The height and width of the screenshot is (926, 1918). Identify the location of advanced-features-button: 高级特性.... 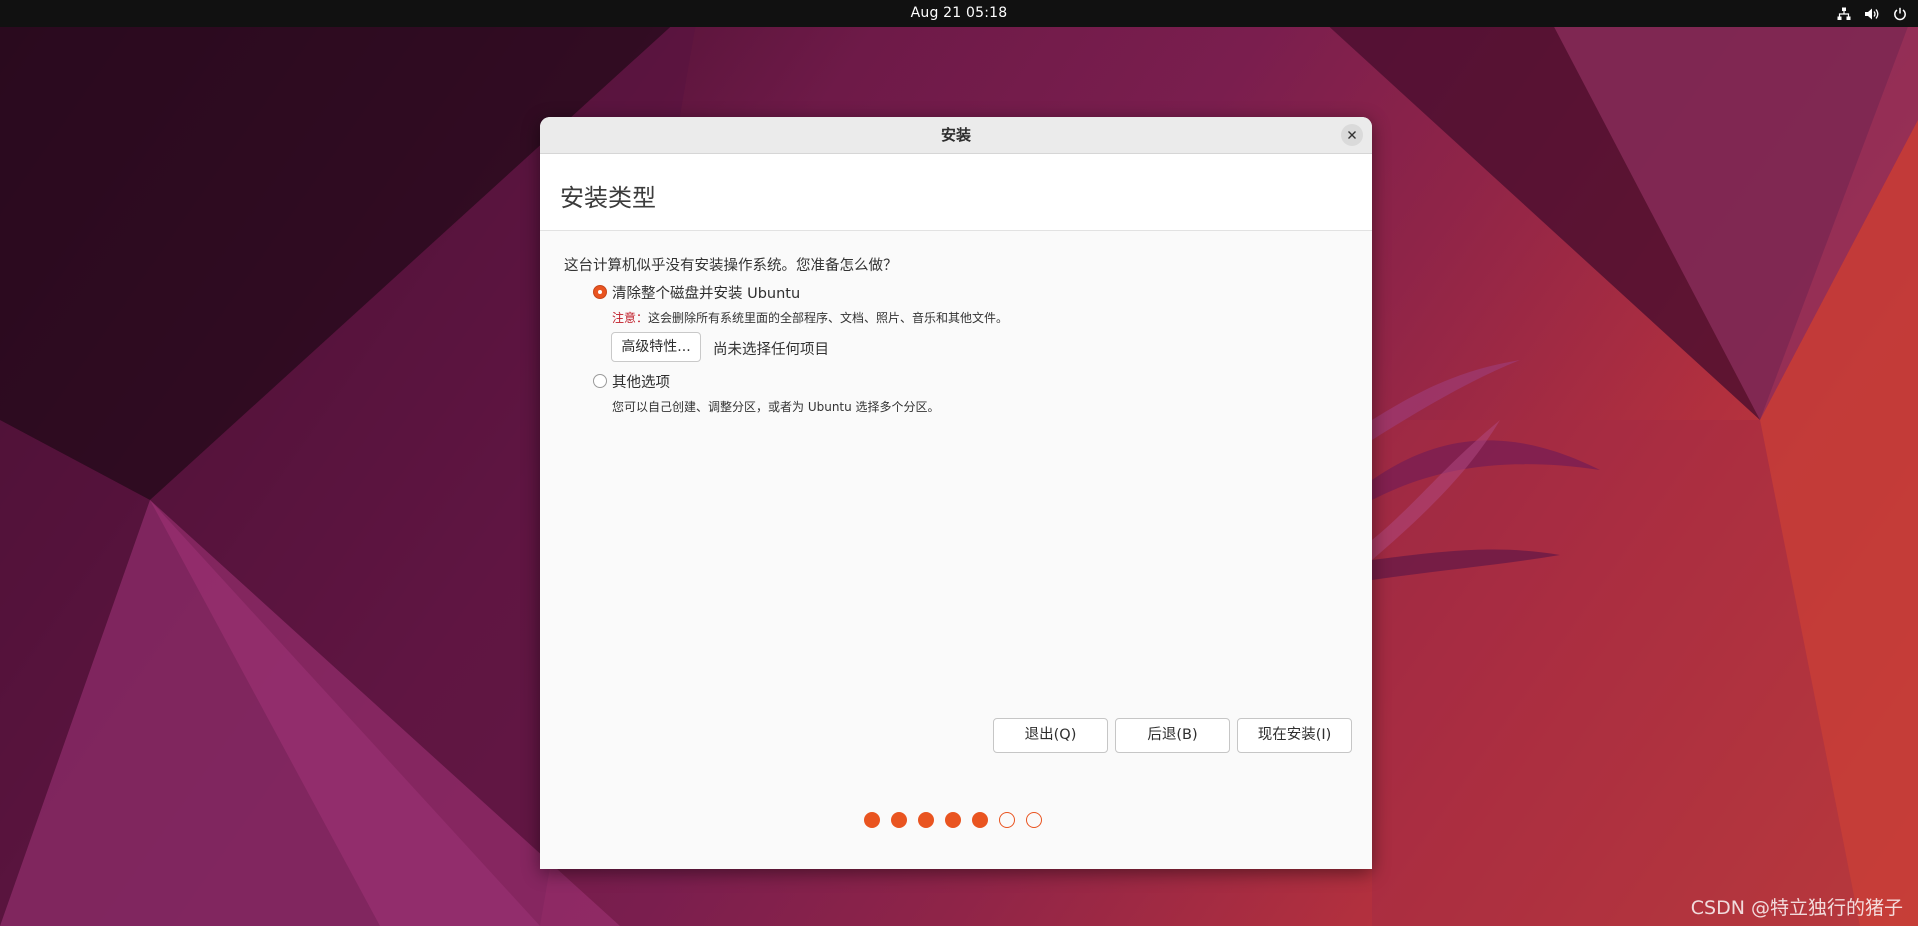
(656, 347).